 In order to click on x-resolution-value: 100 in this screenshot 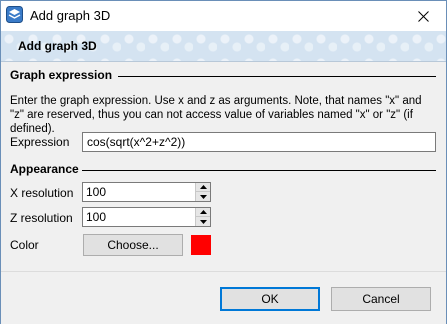, I will do `click(96, 192)`.